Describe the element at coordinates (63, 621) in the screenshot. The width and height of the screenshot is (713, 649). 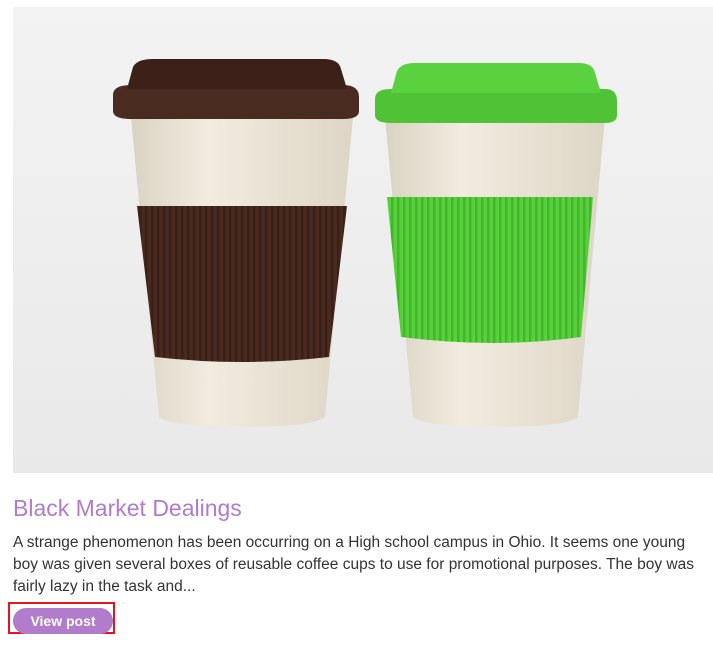
I see `view-post-button: View post` at that location.